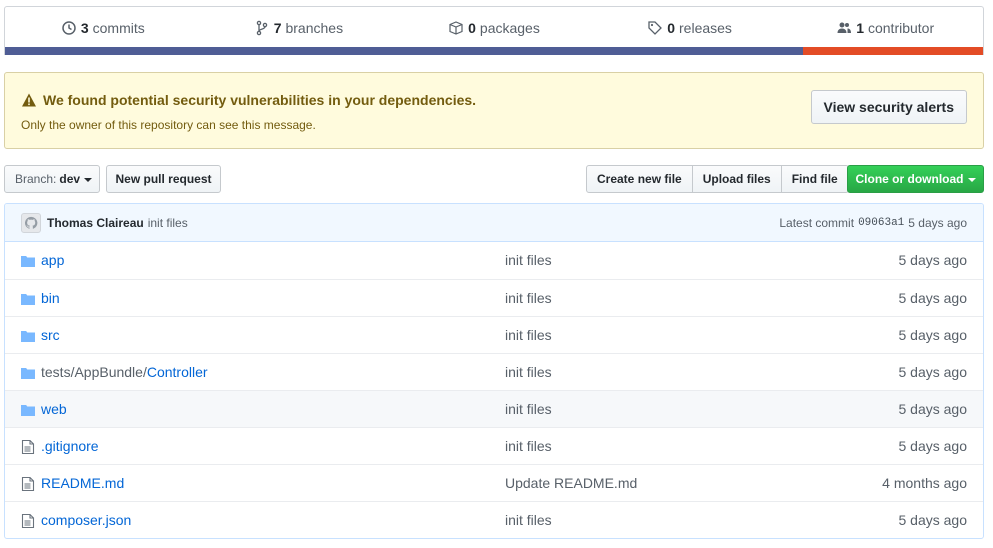 The image size is (993, 548). I want to click on commits-count: 3, so click(84, 27).